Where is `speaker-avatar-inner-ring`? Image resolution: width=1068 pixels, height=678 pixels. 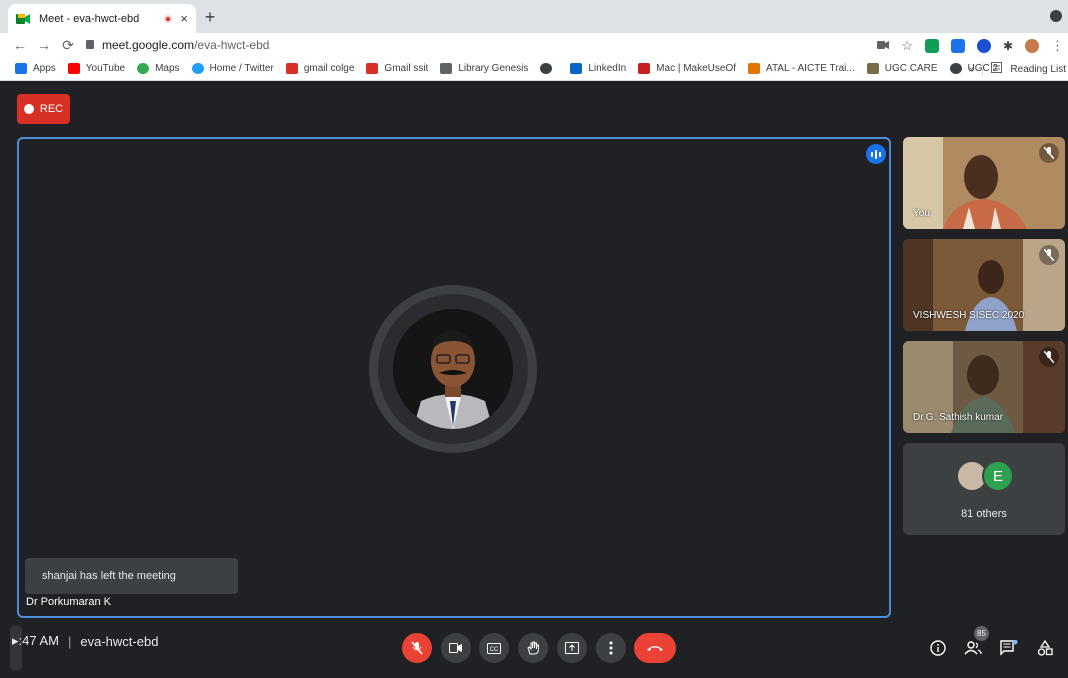 speaker-avatar-inner-ring is located at coordinates (453, 369).